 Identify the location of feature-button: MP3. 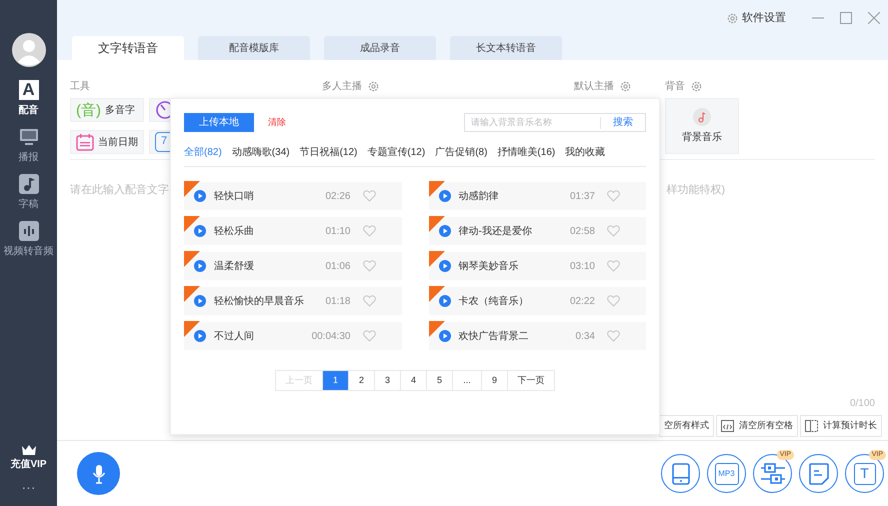
(726, 473).